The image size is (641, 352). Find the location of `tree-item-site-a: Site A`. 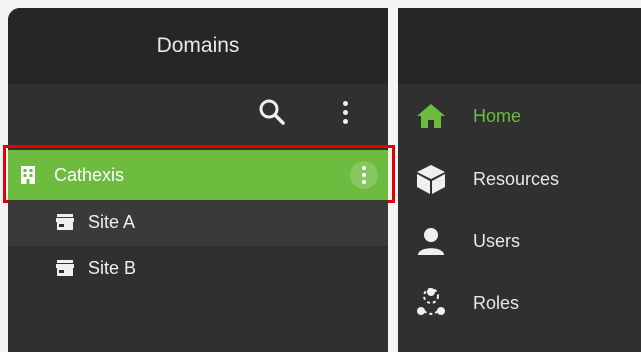

tree-item-site-a: Site A is located at coordinates (95, 222).